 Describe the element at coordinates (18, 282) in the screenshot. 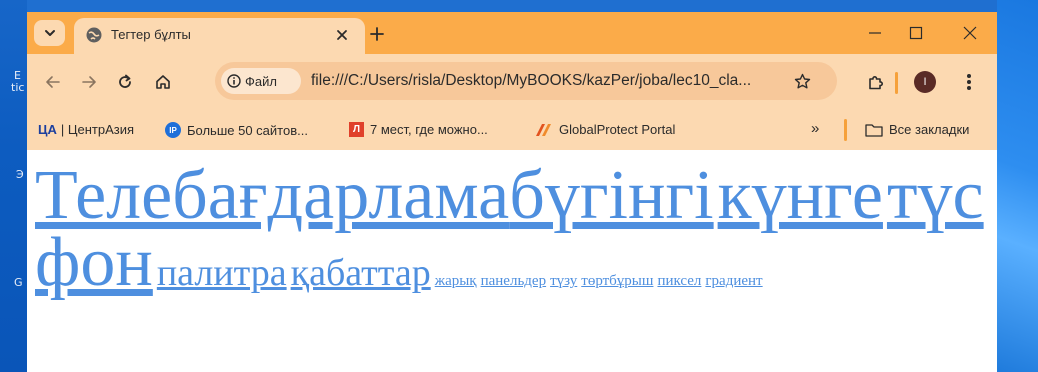

I see `desktop-icon-label: G` at that location.